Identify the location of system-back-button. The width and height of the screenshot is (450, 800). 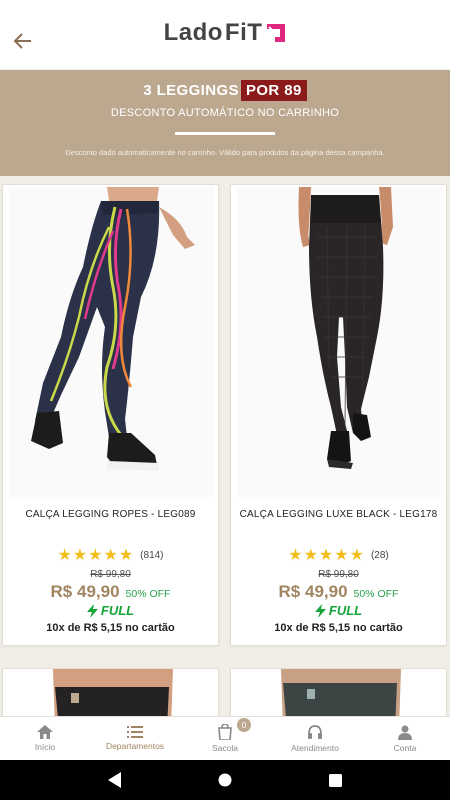
(115, 780).